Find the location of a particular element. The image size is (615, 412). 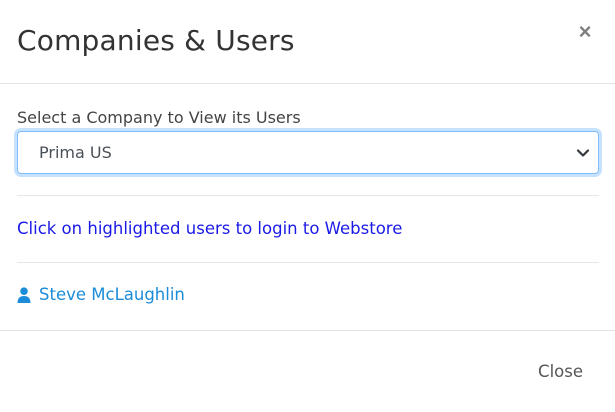

company-select-label: Select a Company to View its Users is located at coordinates (159, 117).